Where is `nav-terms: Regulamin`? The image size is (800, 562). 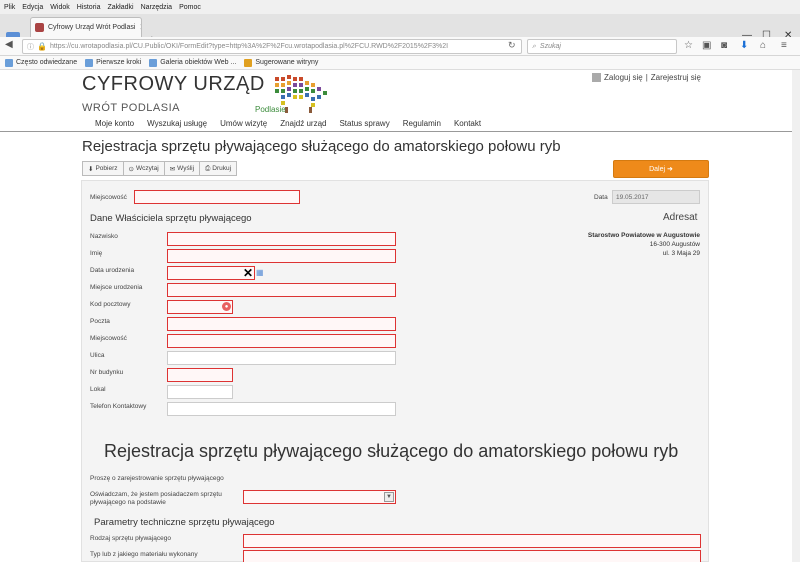 nav-terms: Regulamin is located at coordinates (422, 123).